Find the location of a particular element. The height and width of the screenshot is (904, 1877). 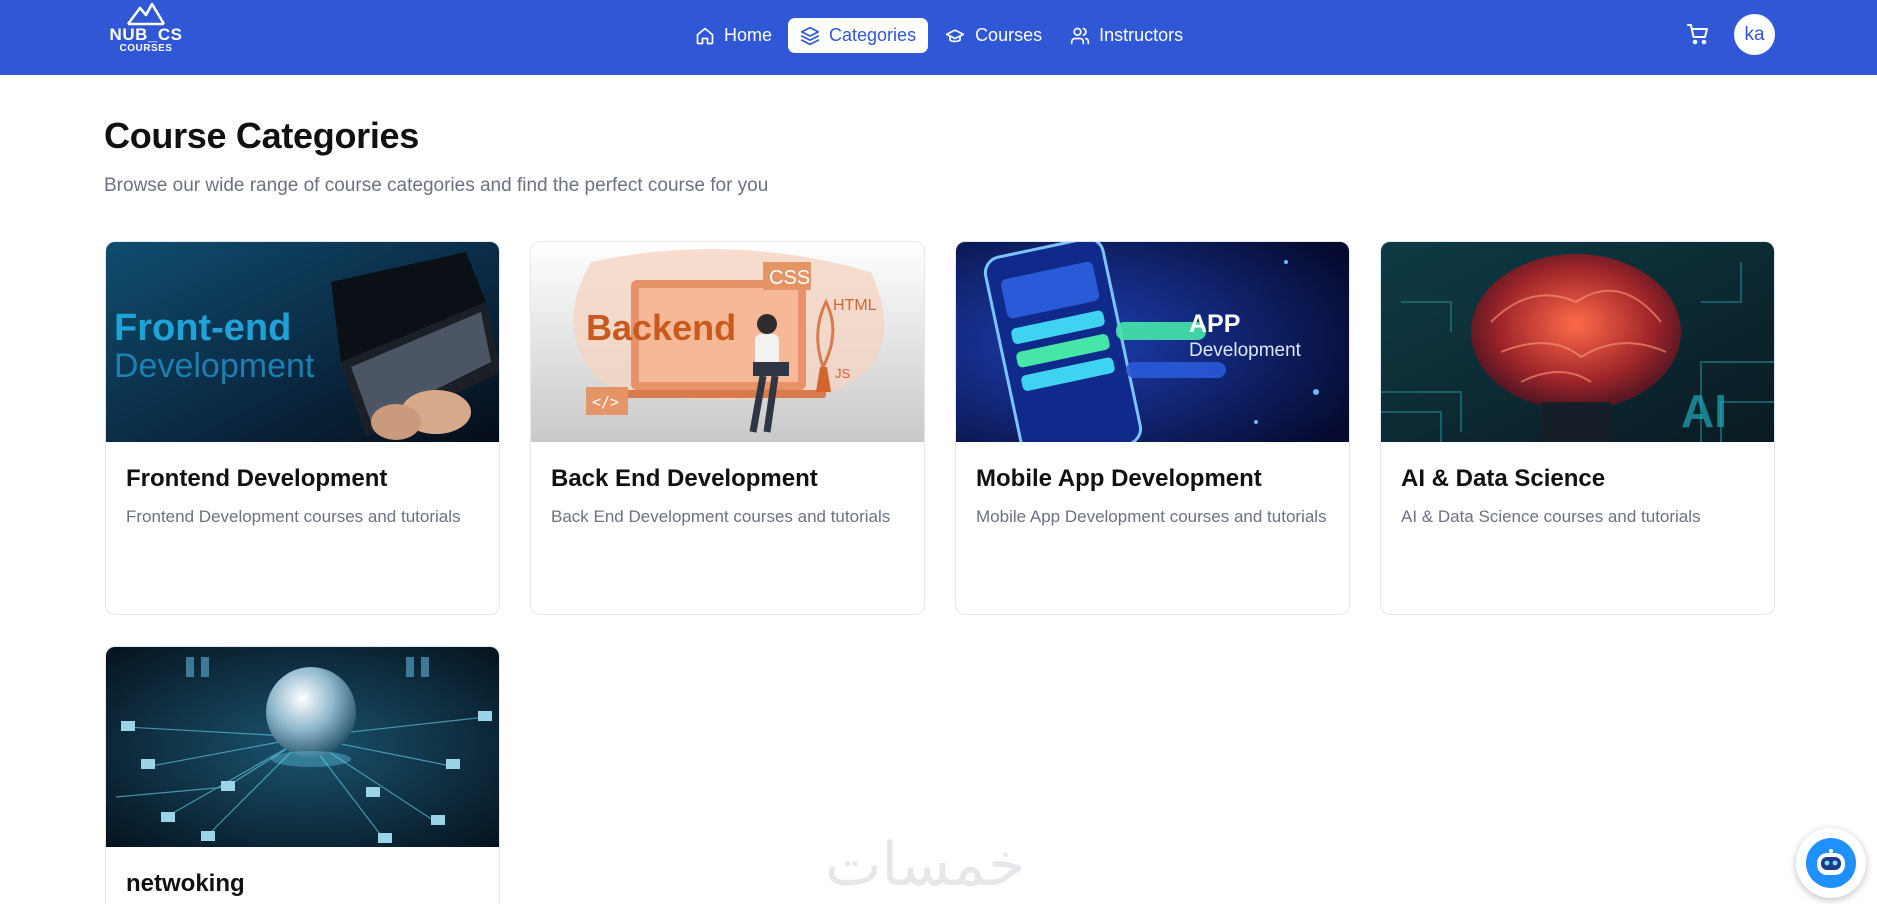

category-image-backend: CSS HTML JS </> Backend is located at coordinates (727, 342).